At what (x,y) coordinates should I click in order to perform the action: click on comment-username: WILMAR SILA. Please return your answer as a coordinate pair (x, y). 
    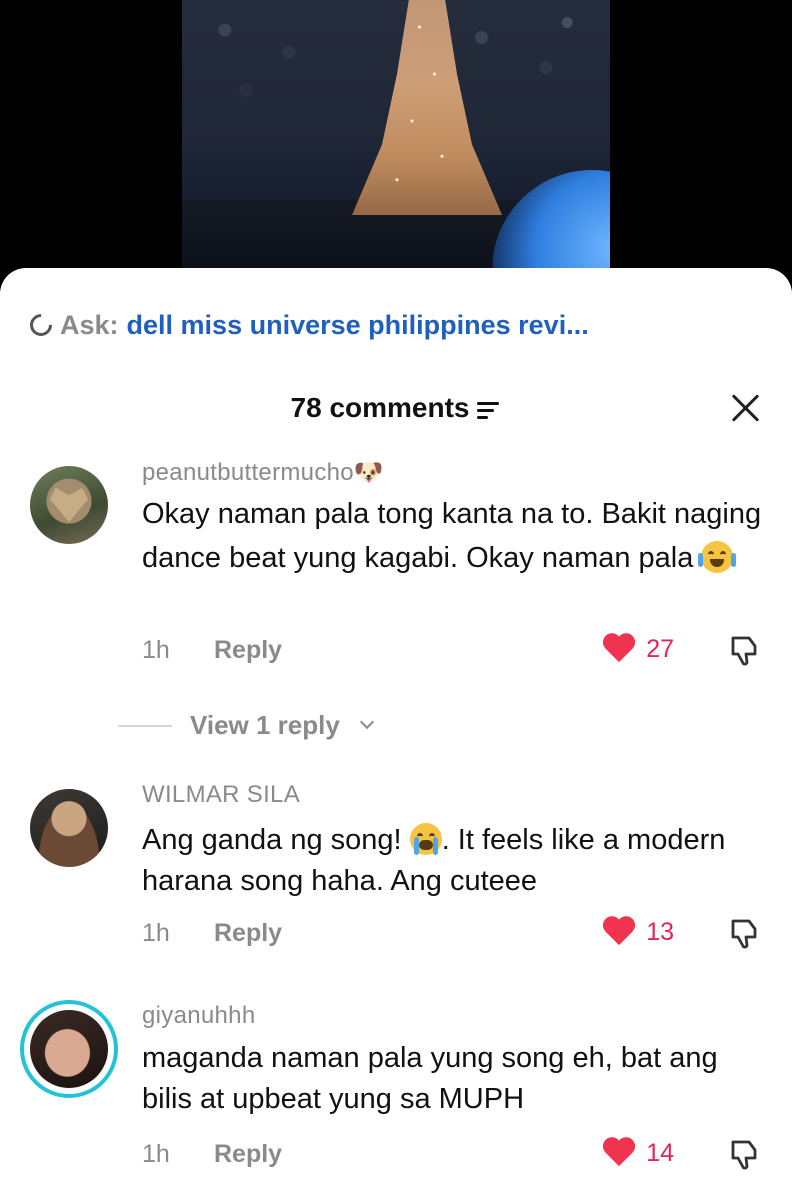
    Looking at the image, I should click on (221, 795).